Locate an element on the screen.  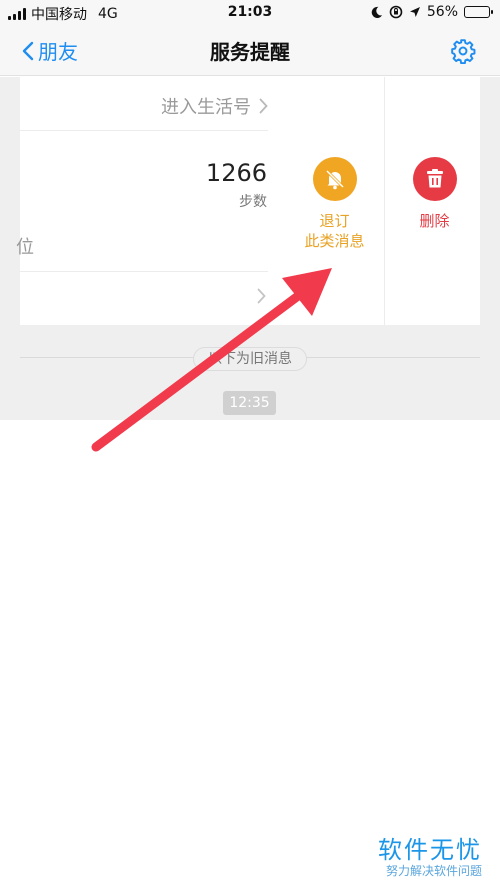
delete-button: 删除 is located at coordinates (434, 194).